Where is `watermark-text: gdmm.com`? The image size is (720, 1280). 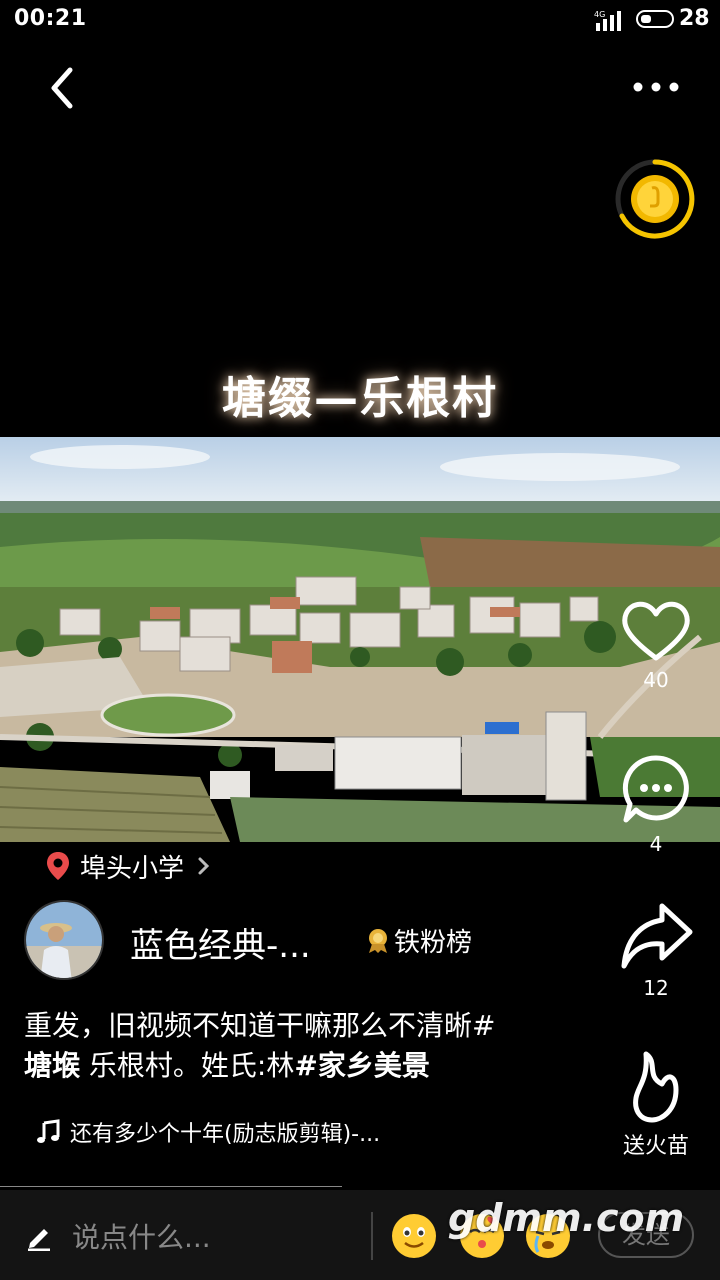
watermark-text: gdmm.com is located at coordinates (566, 1218).